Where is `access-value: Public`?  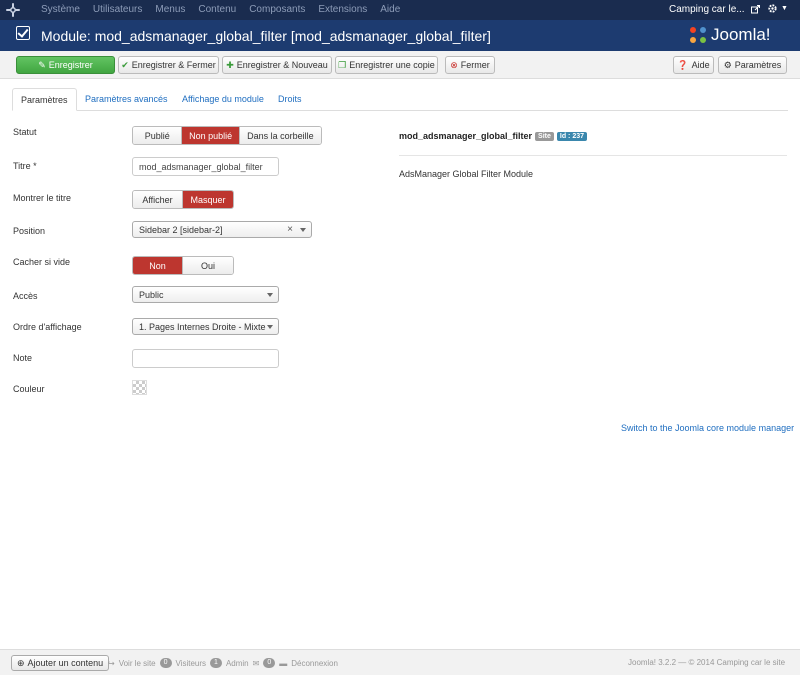
access-value: Public is located at coordinates (151, 294).